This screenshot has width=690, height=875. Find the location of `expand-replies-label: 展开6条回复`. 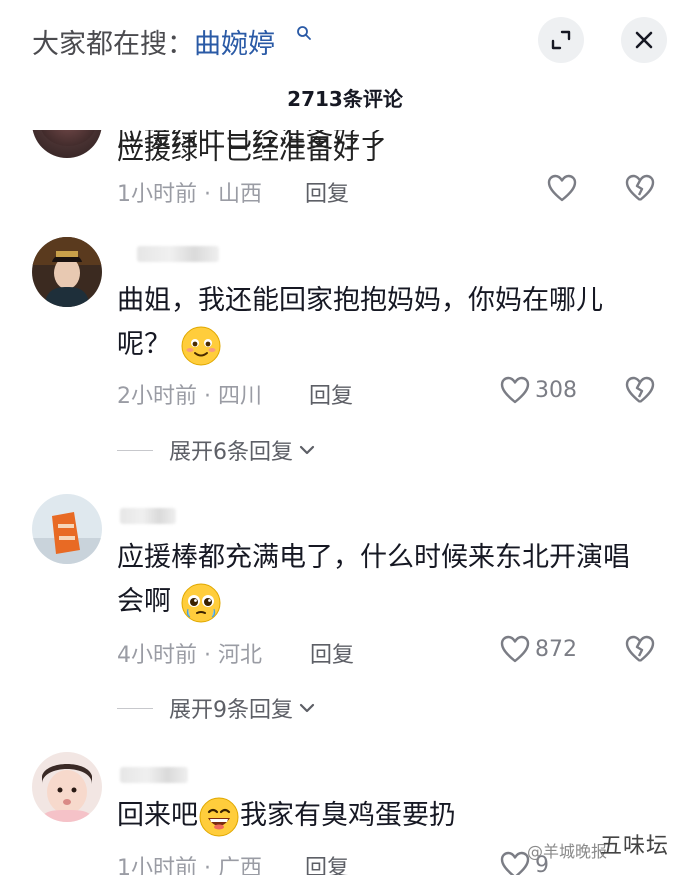

expand-replies-label: 展开6条回复 is located at coordinates (231, 452).